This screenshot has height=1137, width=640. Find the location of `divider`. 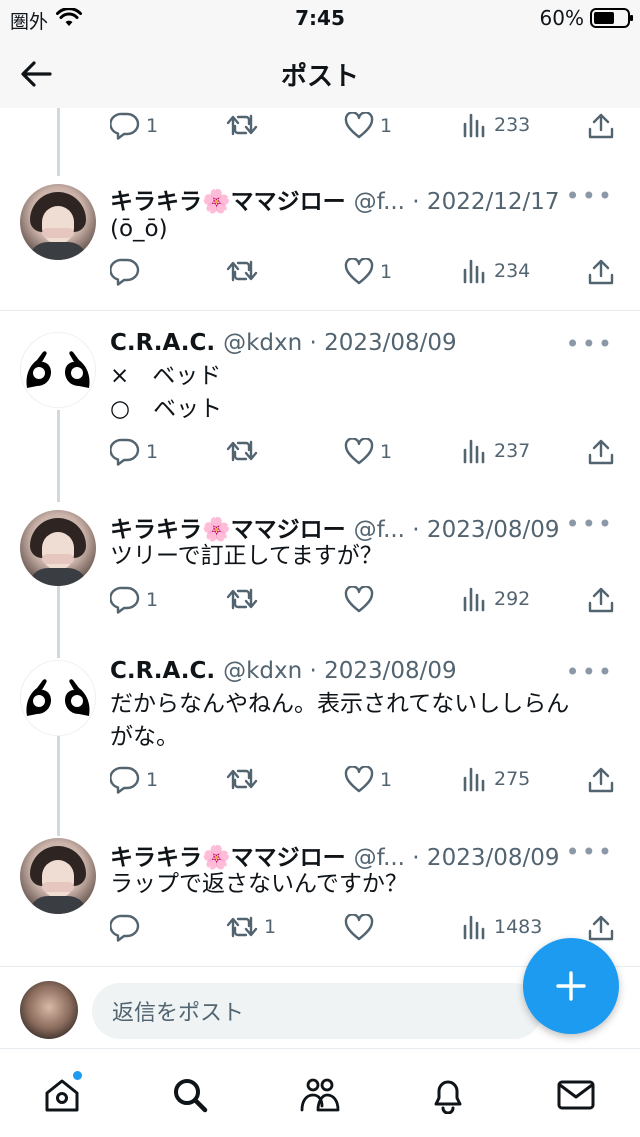

divider is located at coordinates (320, 310).